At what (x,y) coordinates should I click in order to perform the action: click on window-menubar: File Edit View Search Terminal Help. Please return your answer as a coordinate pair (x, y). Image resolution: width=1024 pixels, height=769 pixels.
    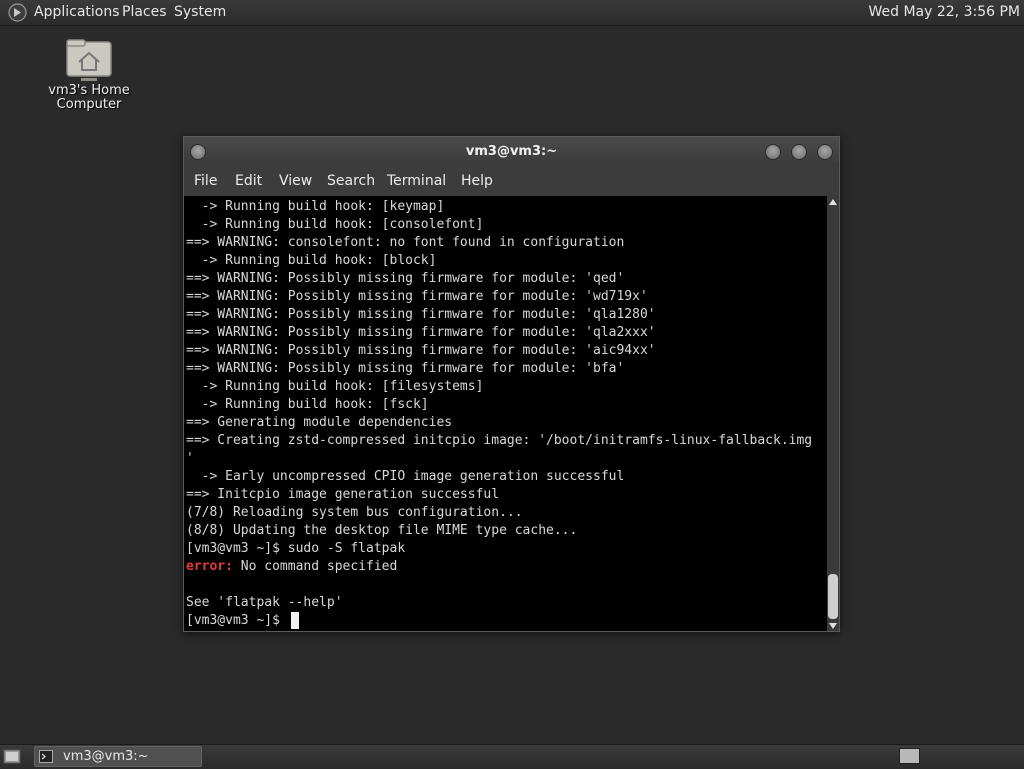
    Looking at the image, I should click on (511, 181).